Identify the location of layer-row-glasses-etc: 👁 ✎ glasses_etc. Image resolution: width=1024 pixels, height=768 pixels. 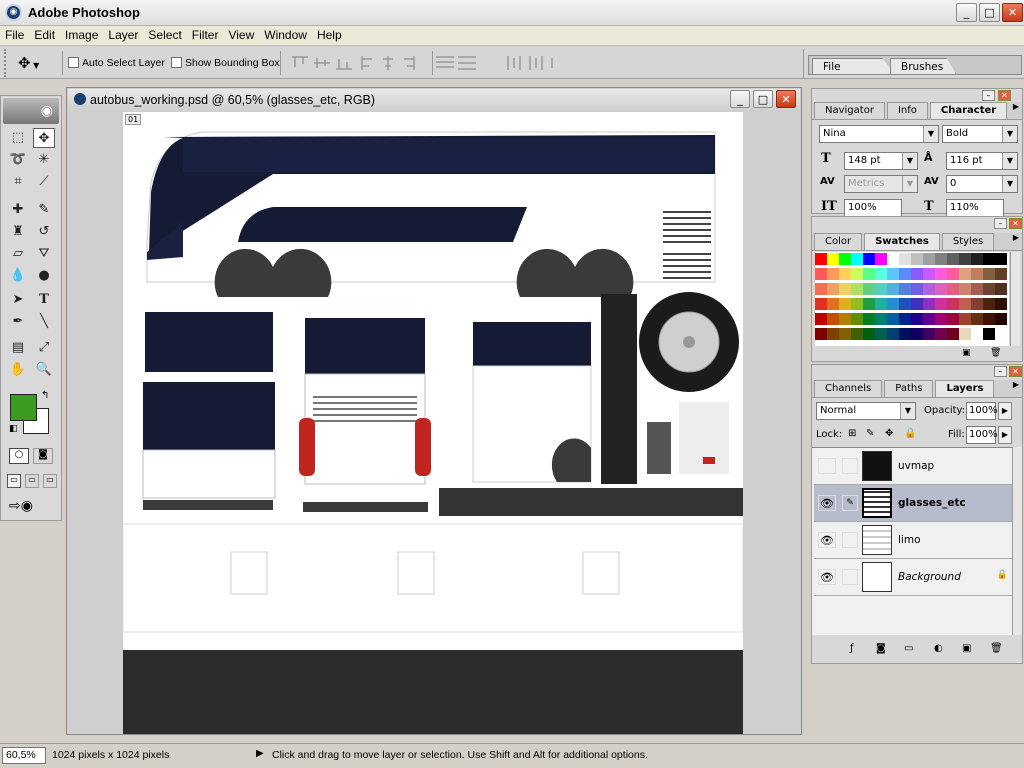
(914, 503).